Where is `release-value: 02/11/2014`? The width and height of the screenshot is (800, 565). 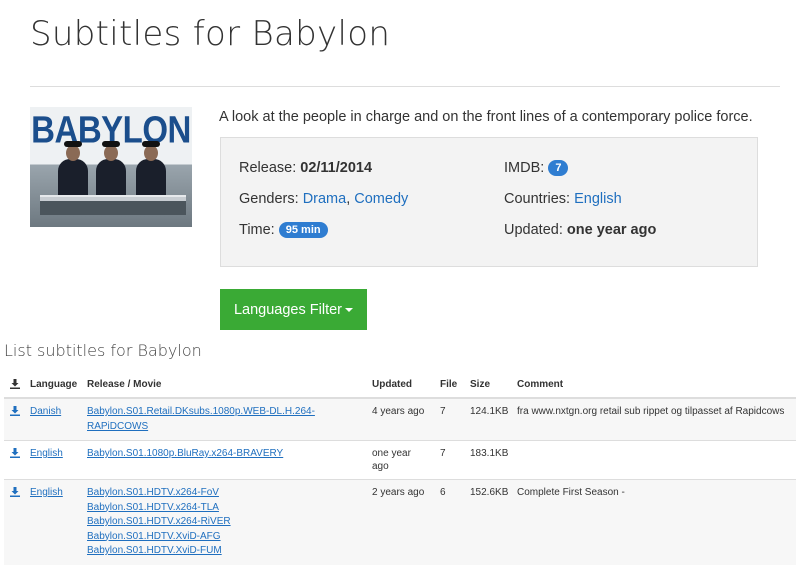
release-value: 02/11/2014 is located at coordinates (336, 168).